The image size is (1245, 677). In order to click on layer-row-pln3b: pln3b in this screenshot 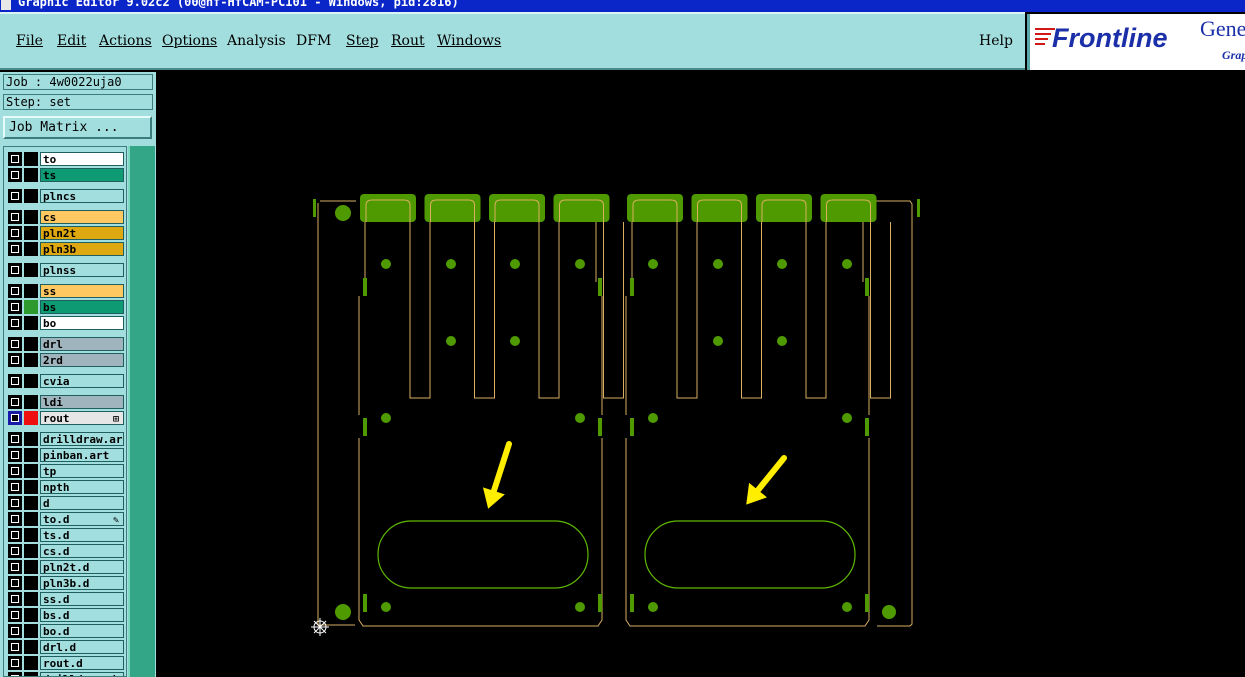, I will do `click(66, 249)`.